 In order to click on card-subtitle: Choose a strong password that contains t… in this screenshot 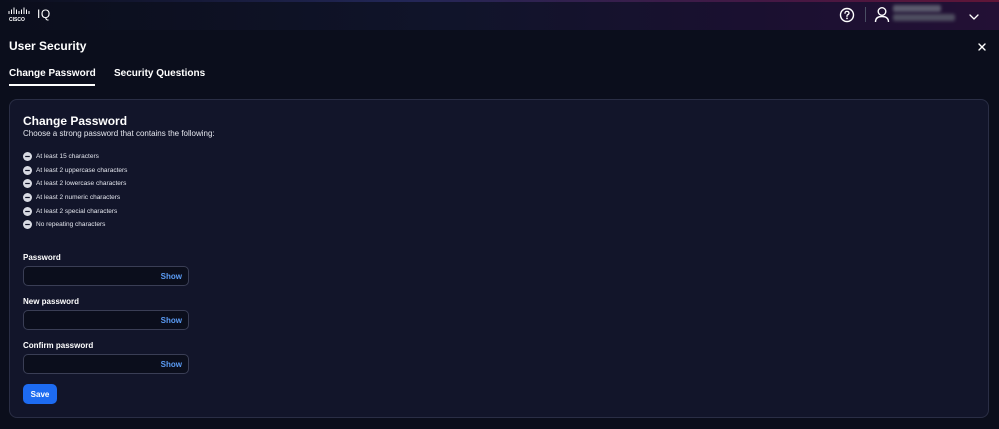, I will do `click(119, 133)`.